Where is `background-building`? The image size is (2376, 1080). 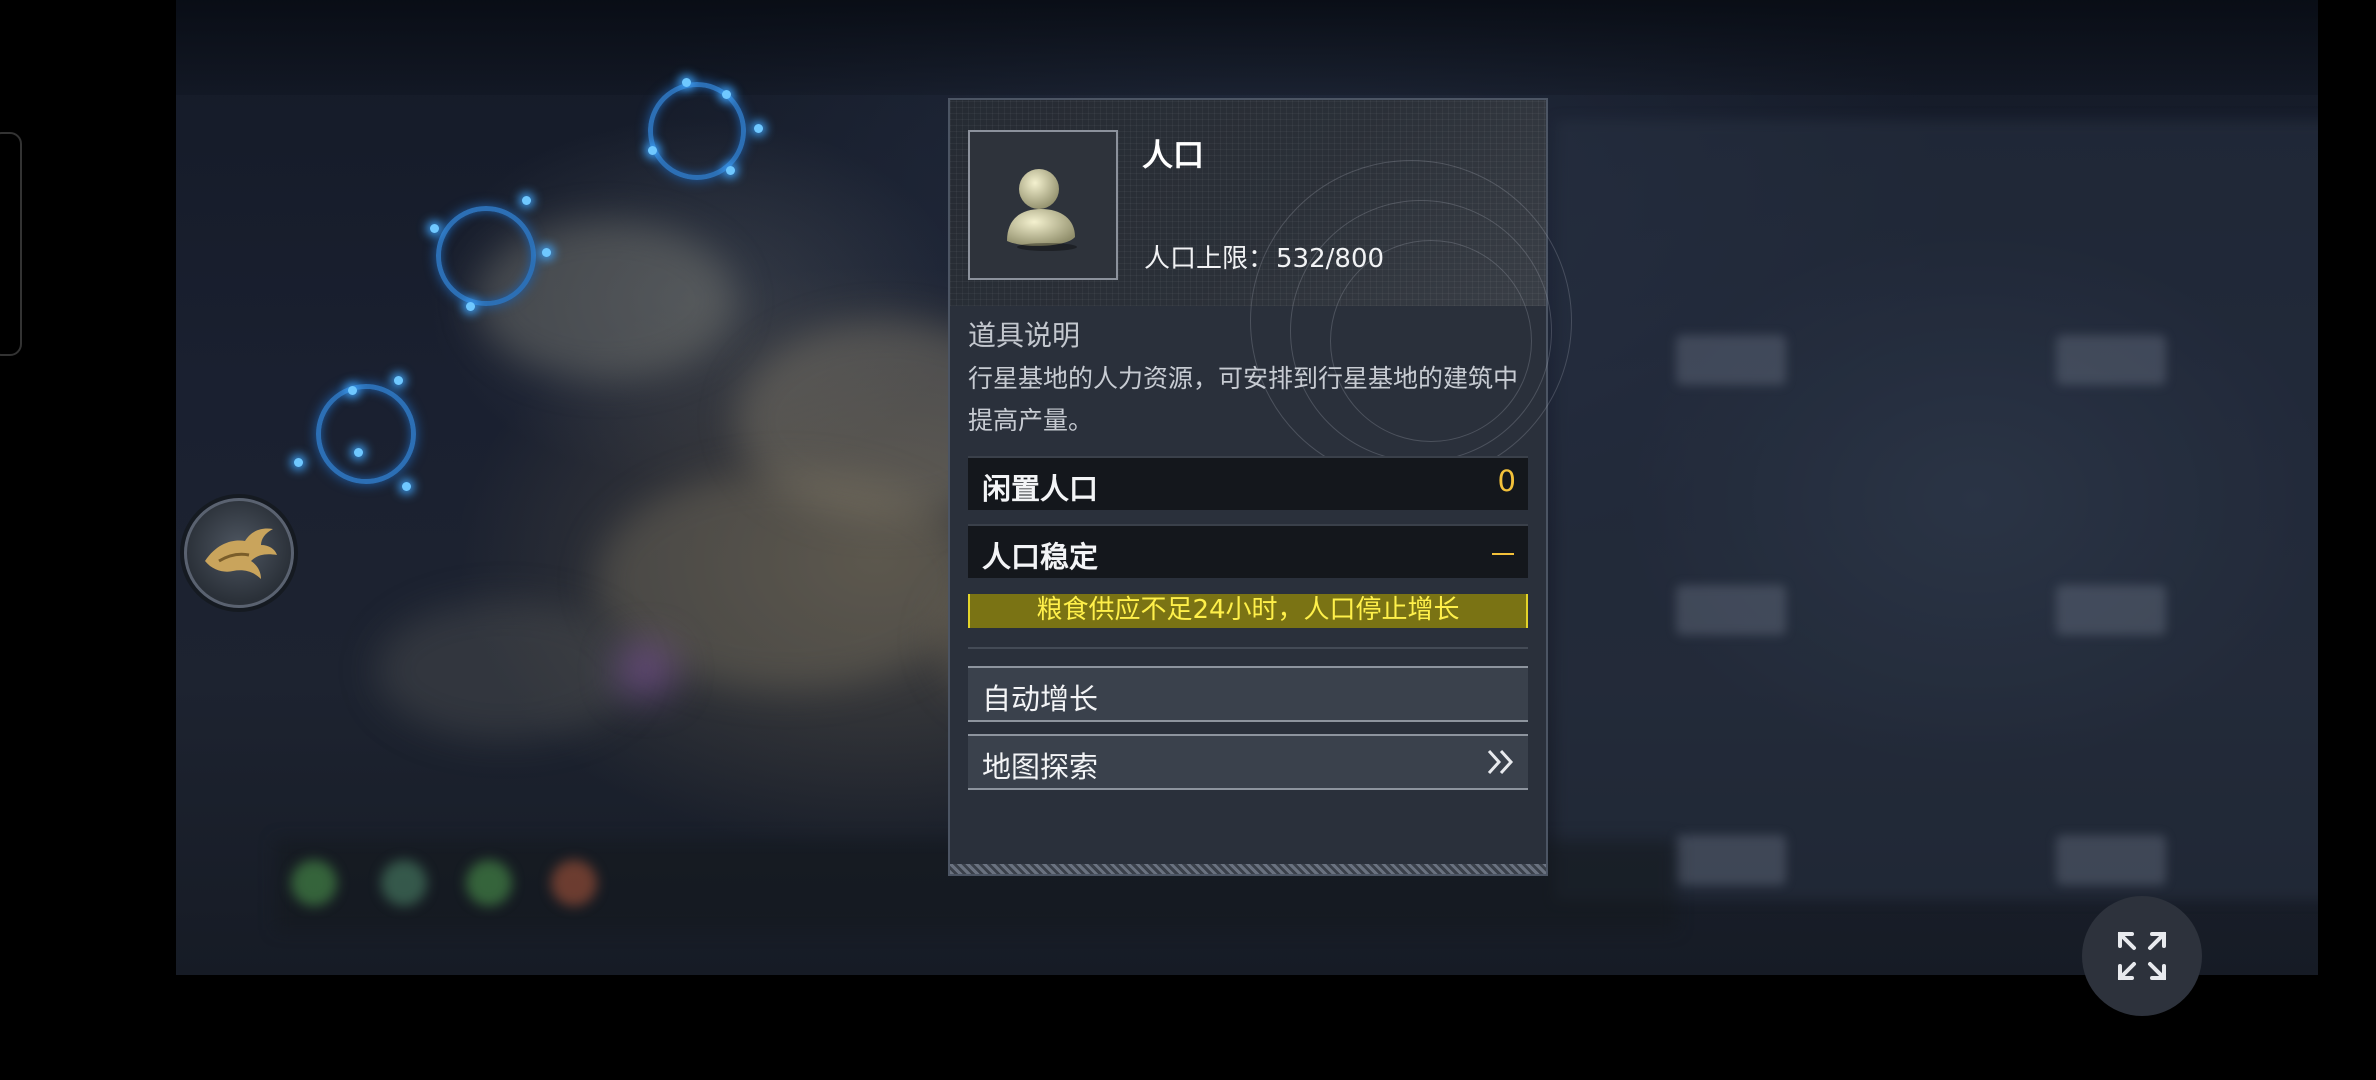 background-building is located at coordinates (506, 670).